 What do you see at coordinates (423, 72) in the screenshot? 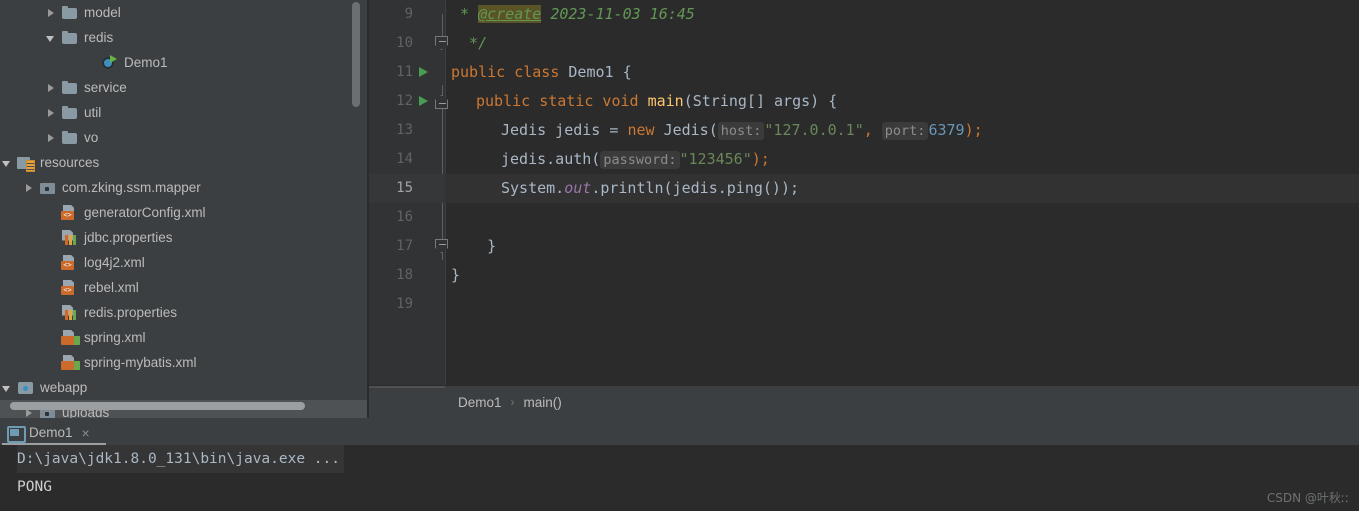
I see `run-class-gutter-icon` at bounding box center [423, 72].